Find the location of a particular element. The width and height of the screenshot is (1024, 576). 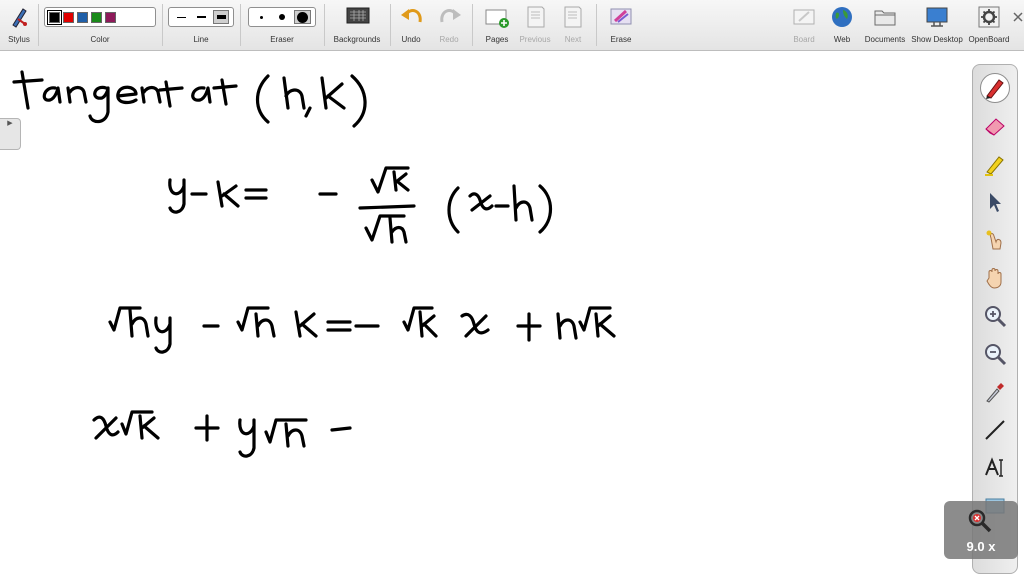

backgrounds-icon is located at coordinates (358, 15).